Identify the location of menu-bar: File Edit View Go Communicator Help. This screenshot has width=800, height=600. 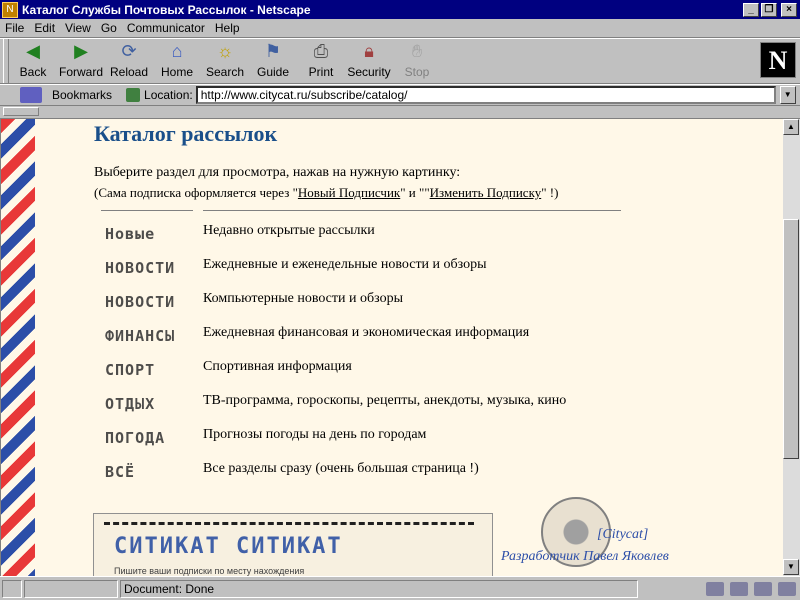
(400, 28).